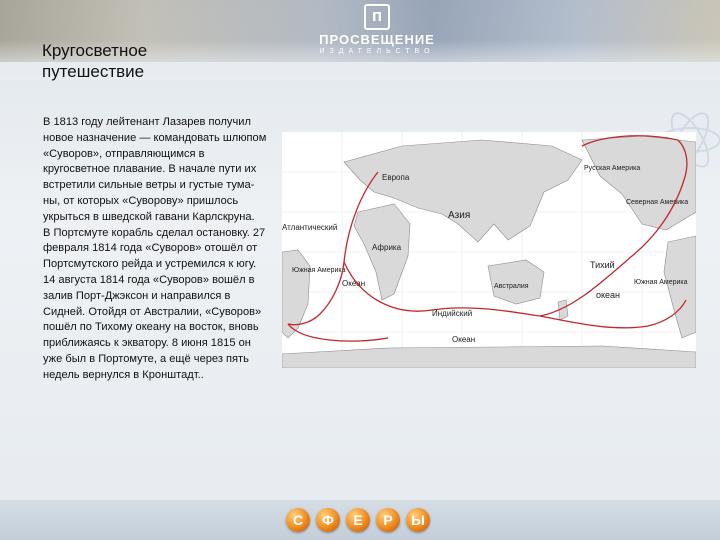 This screenshot has height=540, width=720. Describe the element at coordinates (377, 17) in the screenshot. I see `logo-book-icon: П` at that location.